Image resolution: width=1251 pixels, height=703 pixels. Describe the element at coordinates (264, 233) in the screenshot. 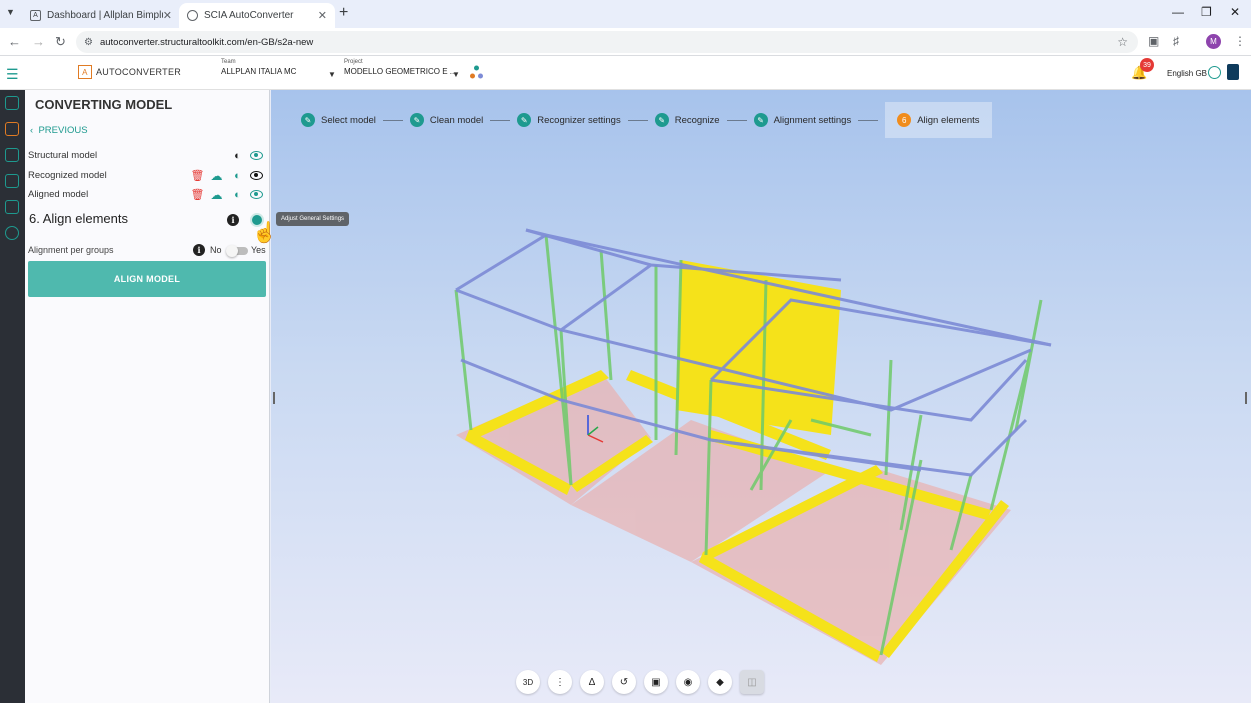

I see `mouse-cursor-icon: ☝` at that location.